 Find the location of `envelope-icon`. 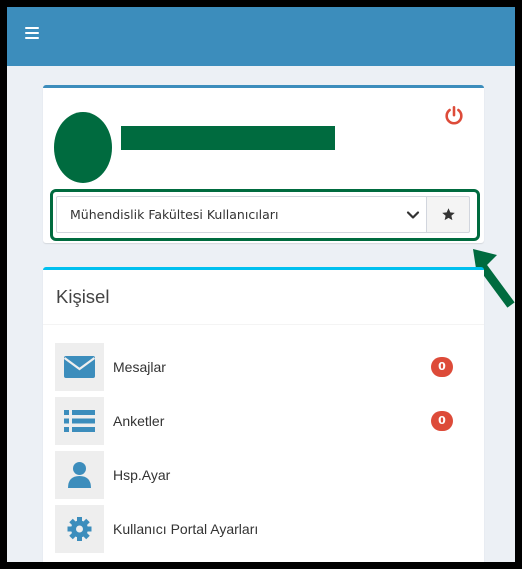

envelope-icon is located at coordinates (79, 367).